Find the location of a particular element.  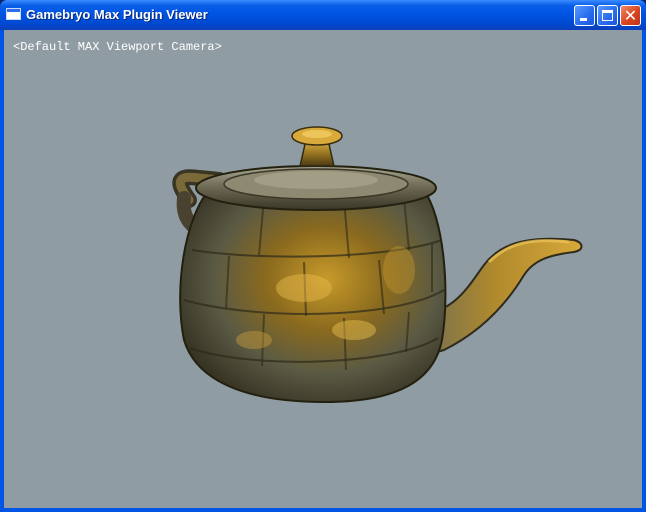

minimize-button is located at coordinates (584, 15).